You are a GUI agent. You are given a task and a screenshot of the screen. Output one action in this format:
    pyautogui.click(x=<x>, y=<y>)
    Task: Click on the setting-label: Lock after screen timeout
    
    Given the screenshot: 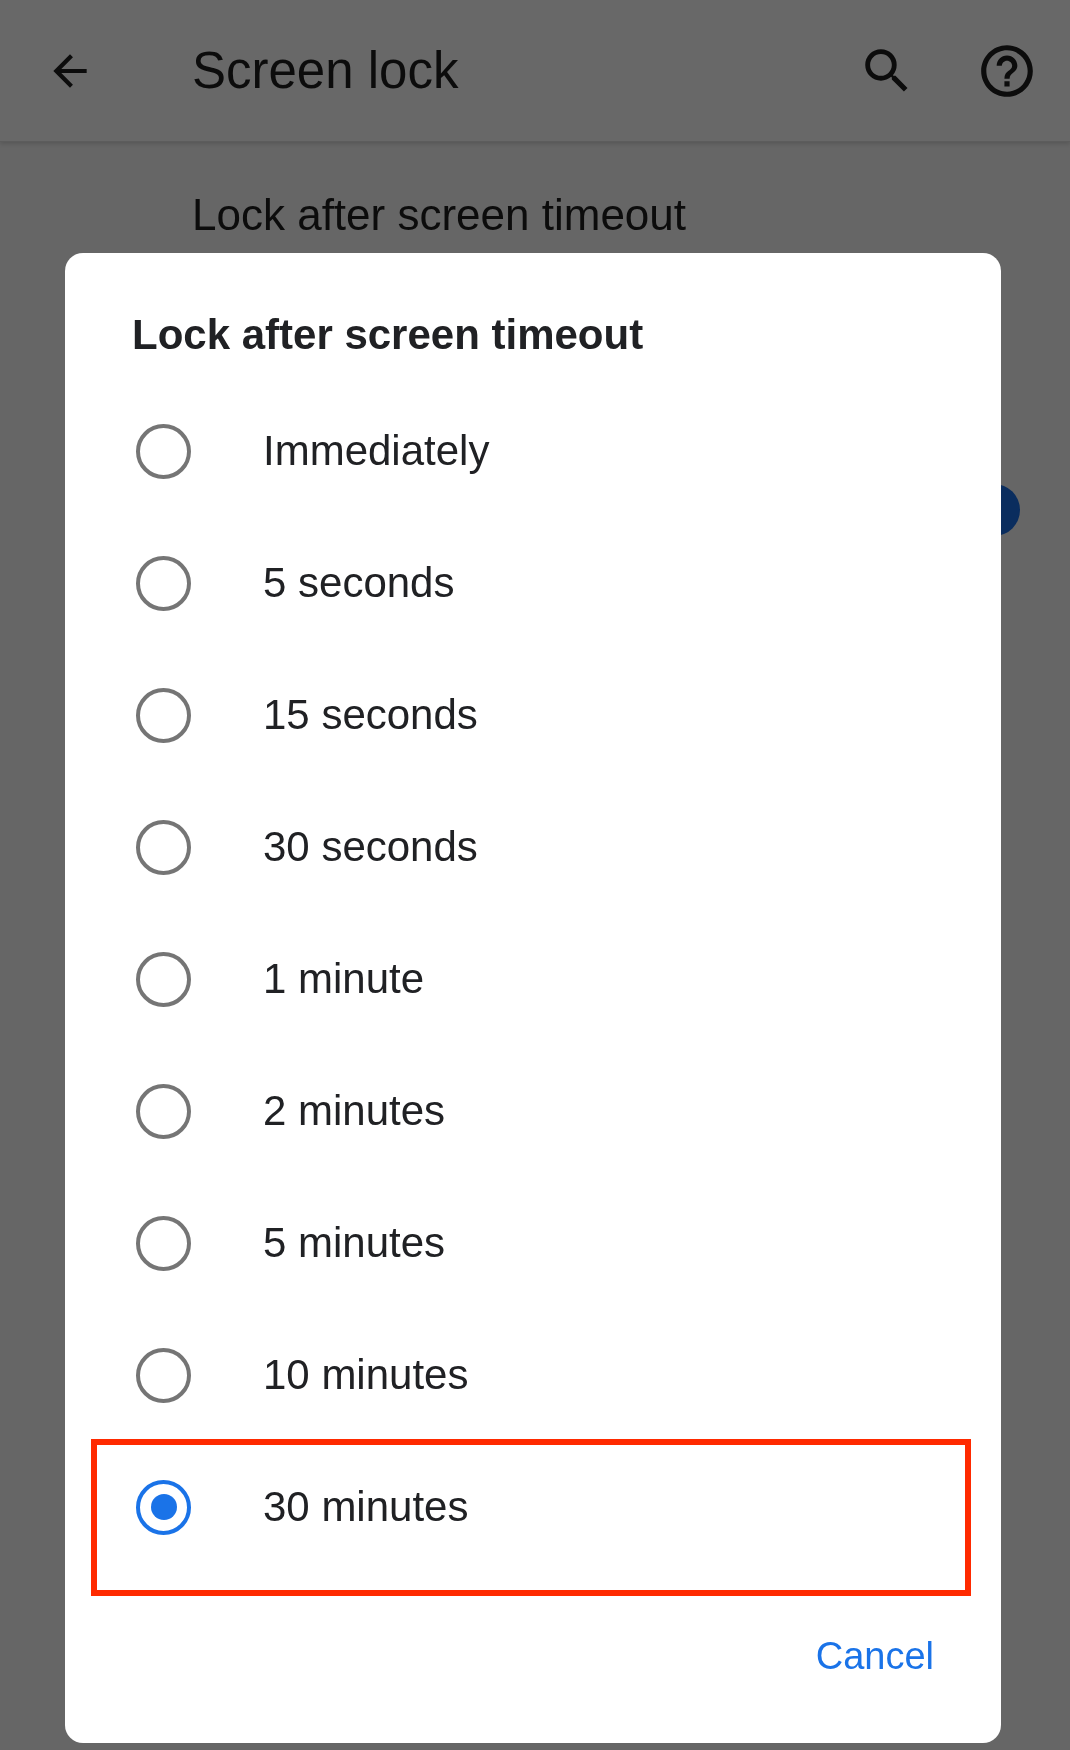 What is the action you would take?
    pyautogui.click(x=439, y=215)
    